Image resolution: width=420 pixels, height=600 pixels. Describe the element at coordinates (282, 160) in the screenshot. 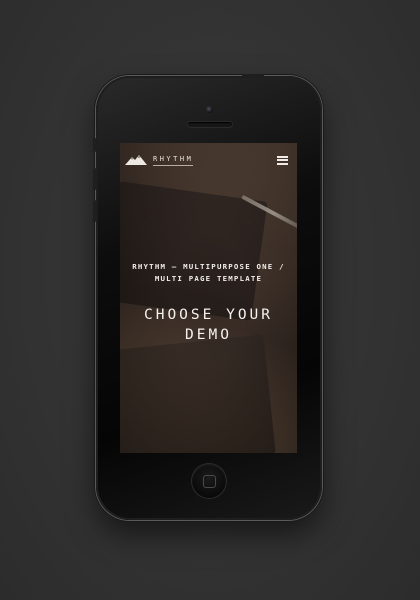

I see `hamburger-menu-icon` at that location.